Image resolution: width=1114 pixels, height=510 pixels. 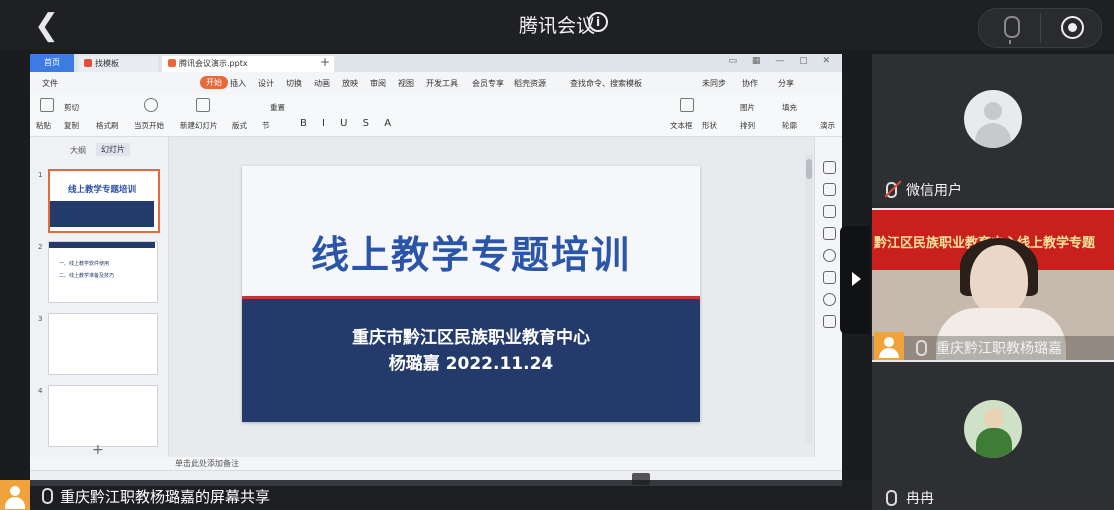 I want to click on help-icon, so click(x=829, y=255).